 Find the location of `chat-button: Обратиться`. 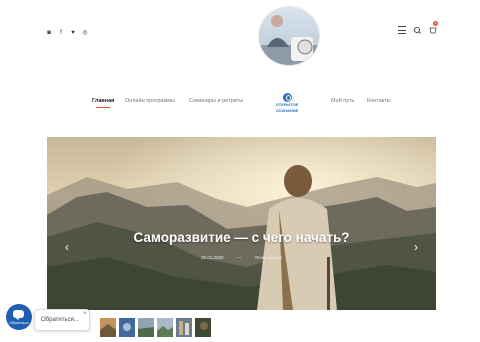

chat-button: Обратиться is located at coordinates (19, 317).